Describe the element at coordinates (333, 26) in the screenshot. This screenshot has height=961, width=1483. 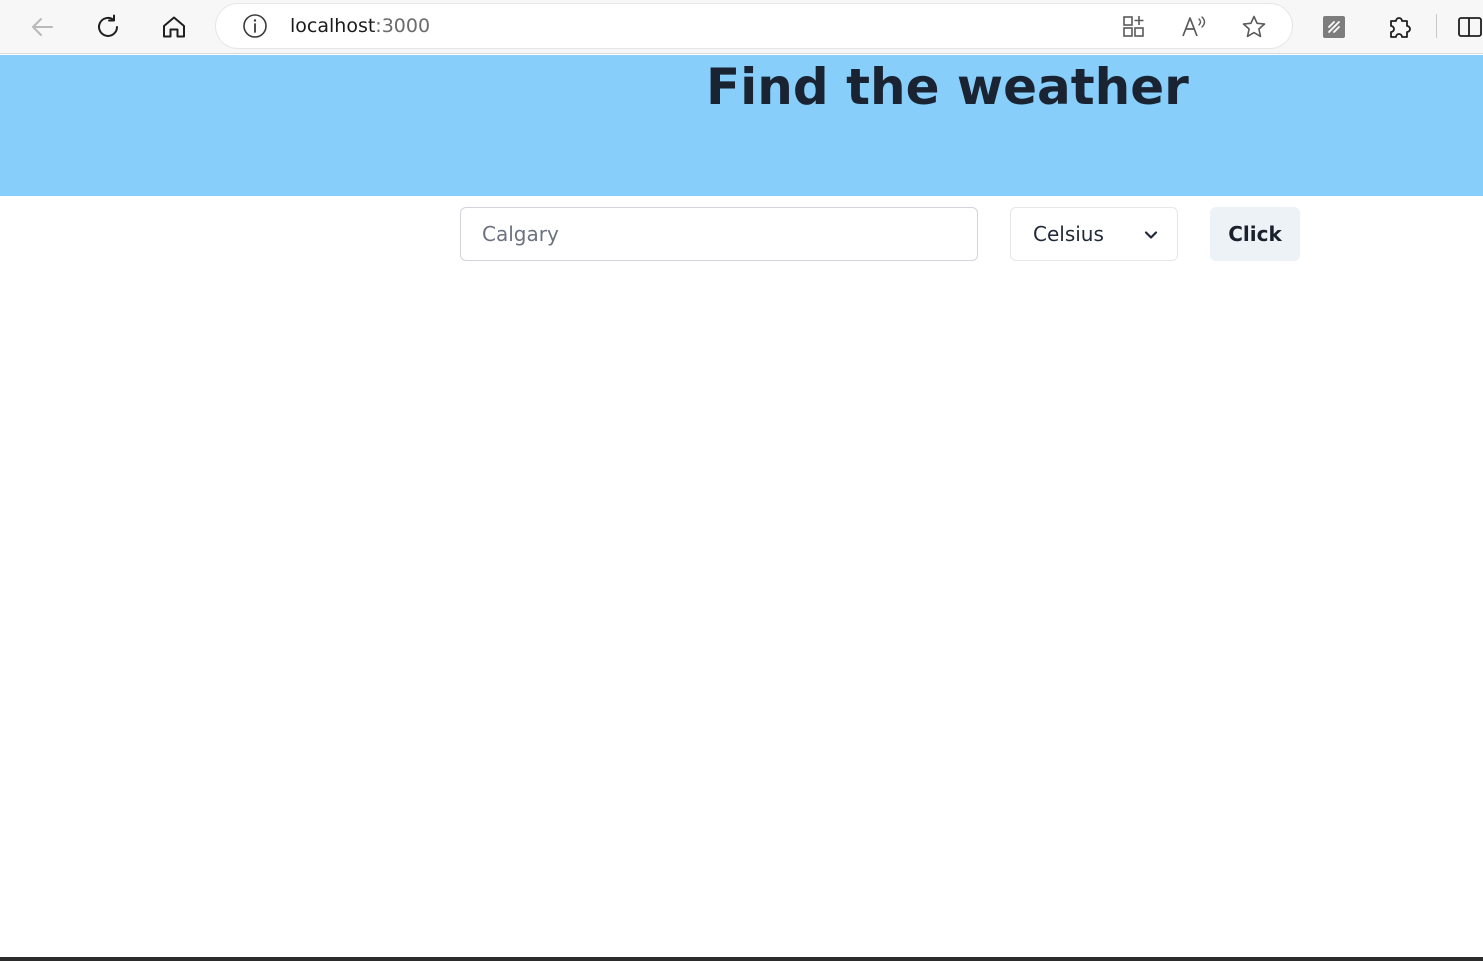
I see `url-host: localhost` at that location.